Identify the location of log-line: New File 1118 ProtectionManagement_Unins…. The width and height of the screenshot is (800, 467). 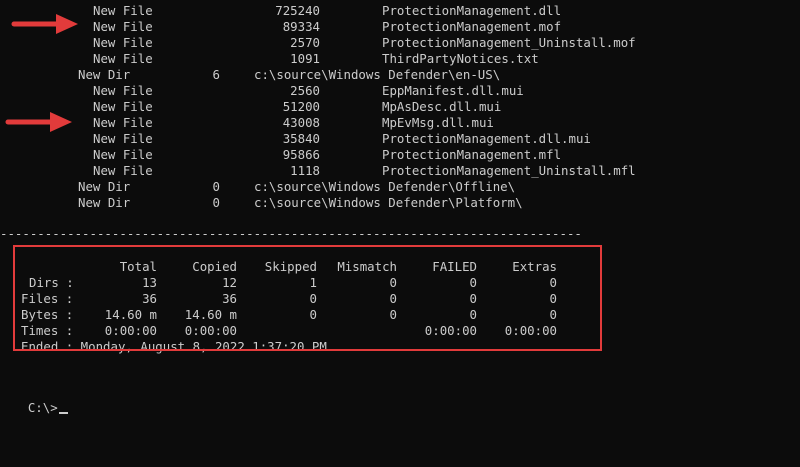
(318, 171).